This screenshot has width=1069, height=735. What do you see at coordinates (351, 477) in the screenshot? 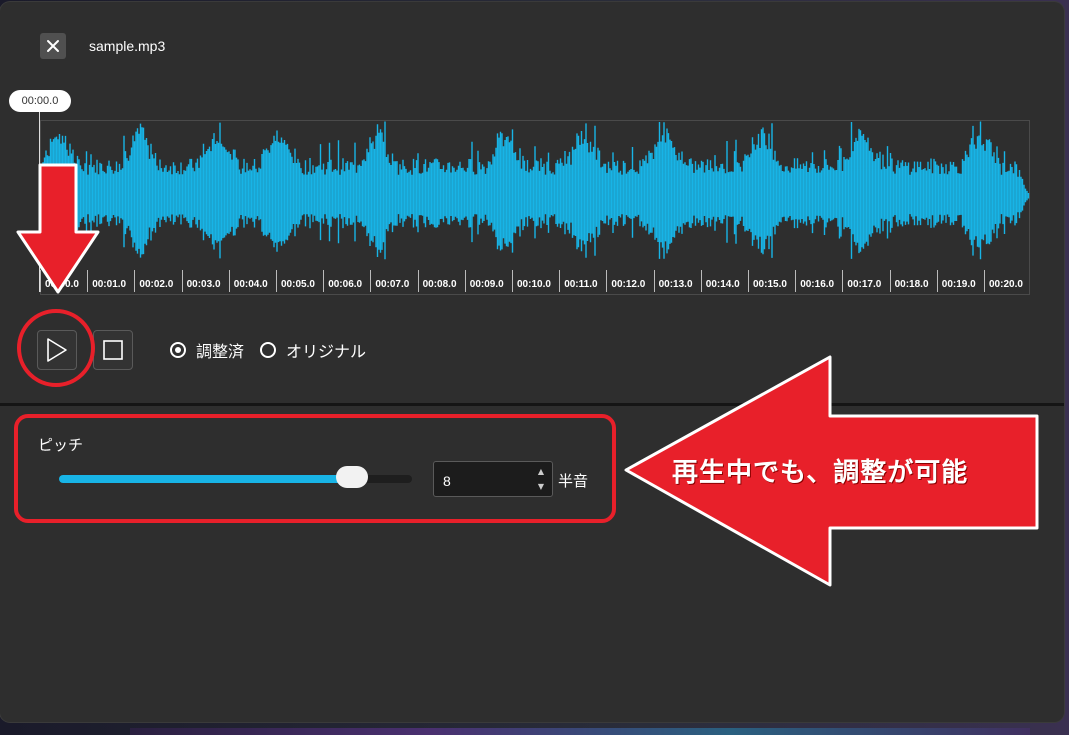
I see `pitch-slider-thumb` at bounding box center [351, 477].